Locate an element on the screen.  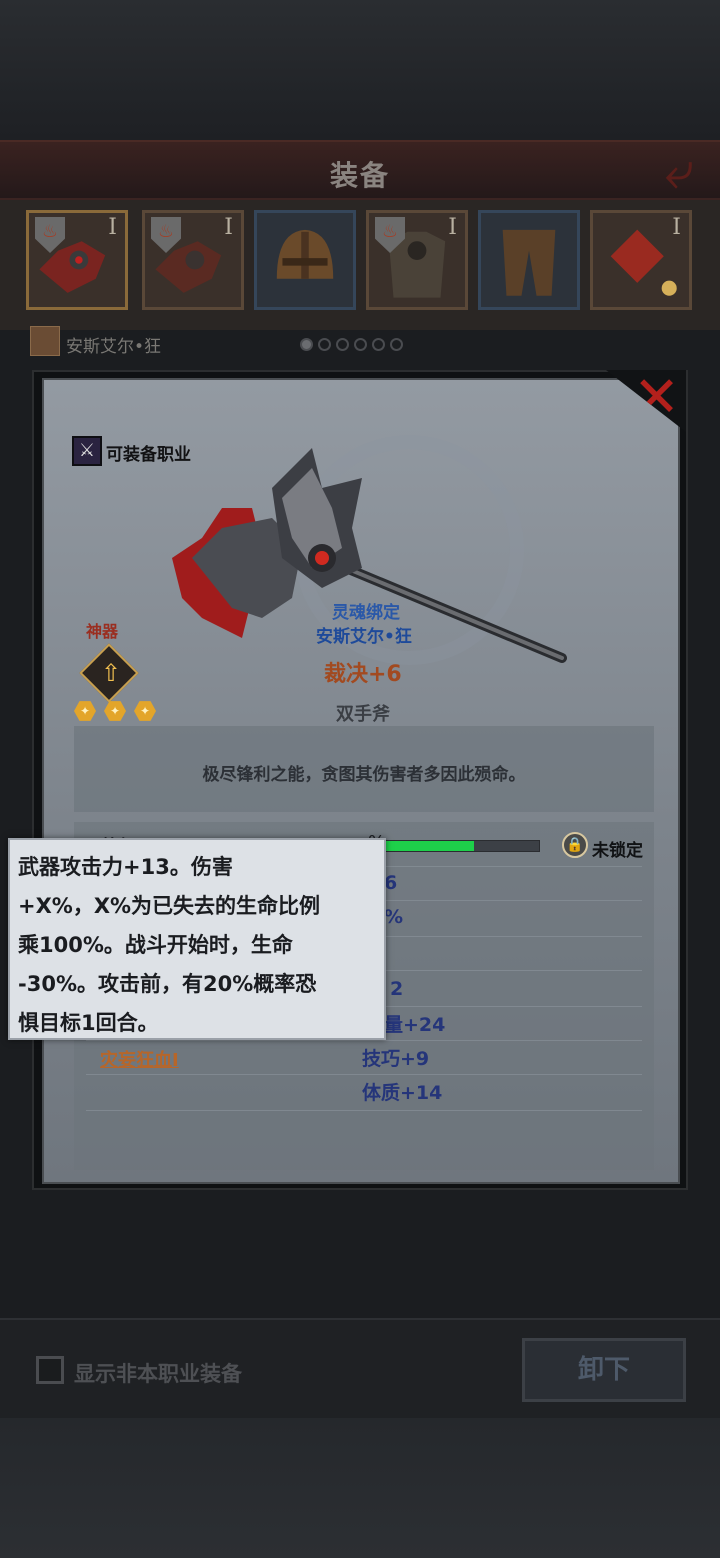
helmet-icon is located at coordinates (305, 254).